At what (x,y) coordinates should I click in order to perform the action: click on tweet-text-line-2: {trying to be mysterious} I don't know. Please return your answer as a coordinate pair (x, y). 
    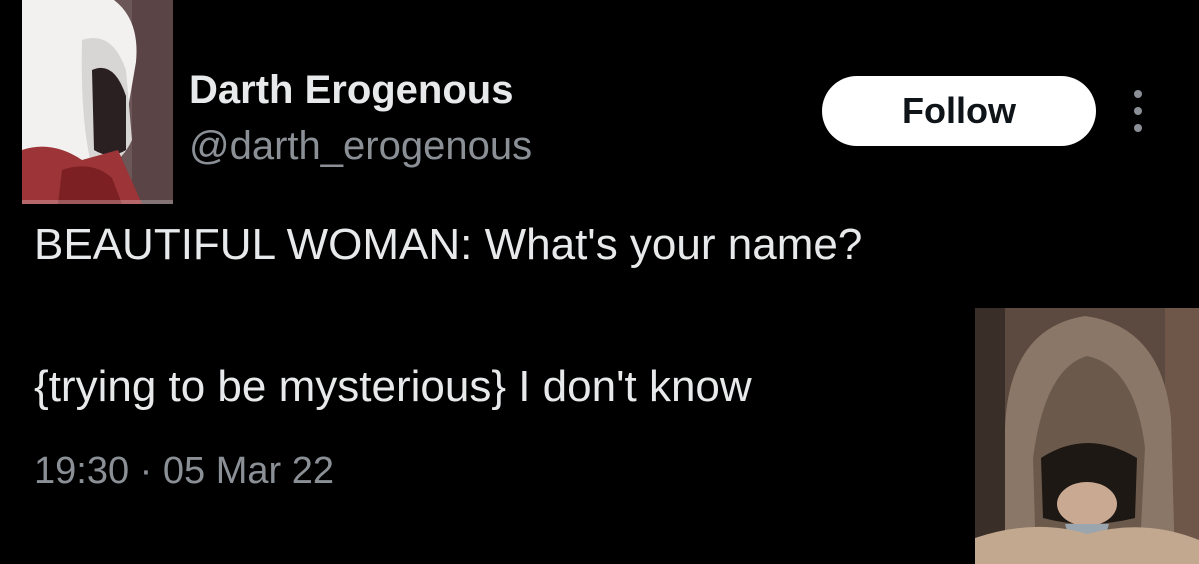
    Looking at the image, I should click on (393, 386).